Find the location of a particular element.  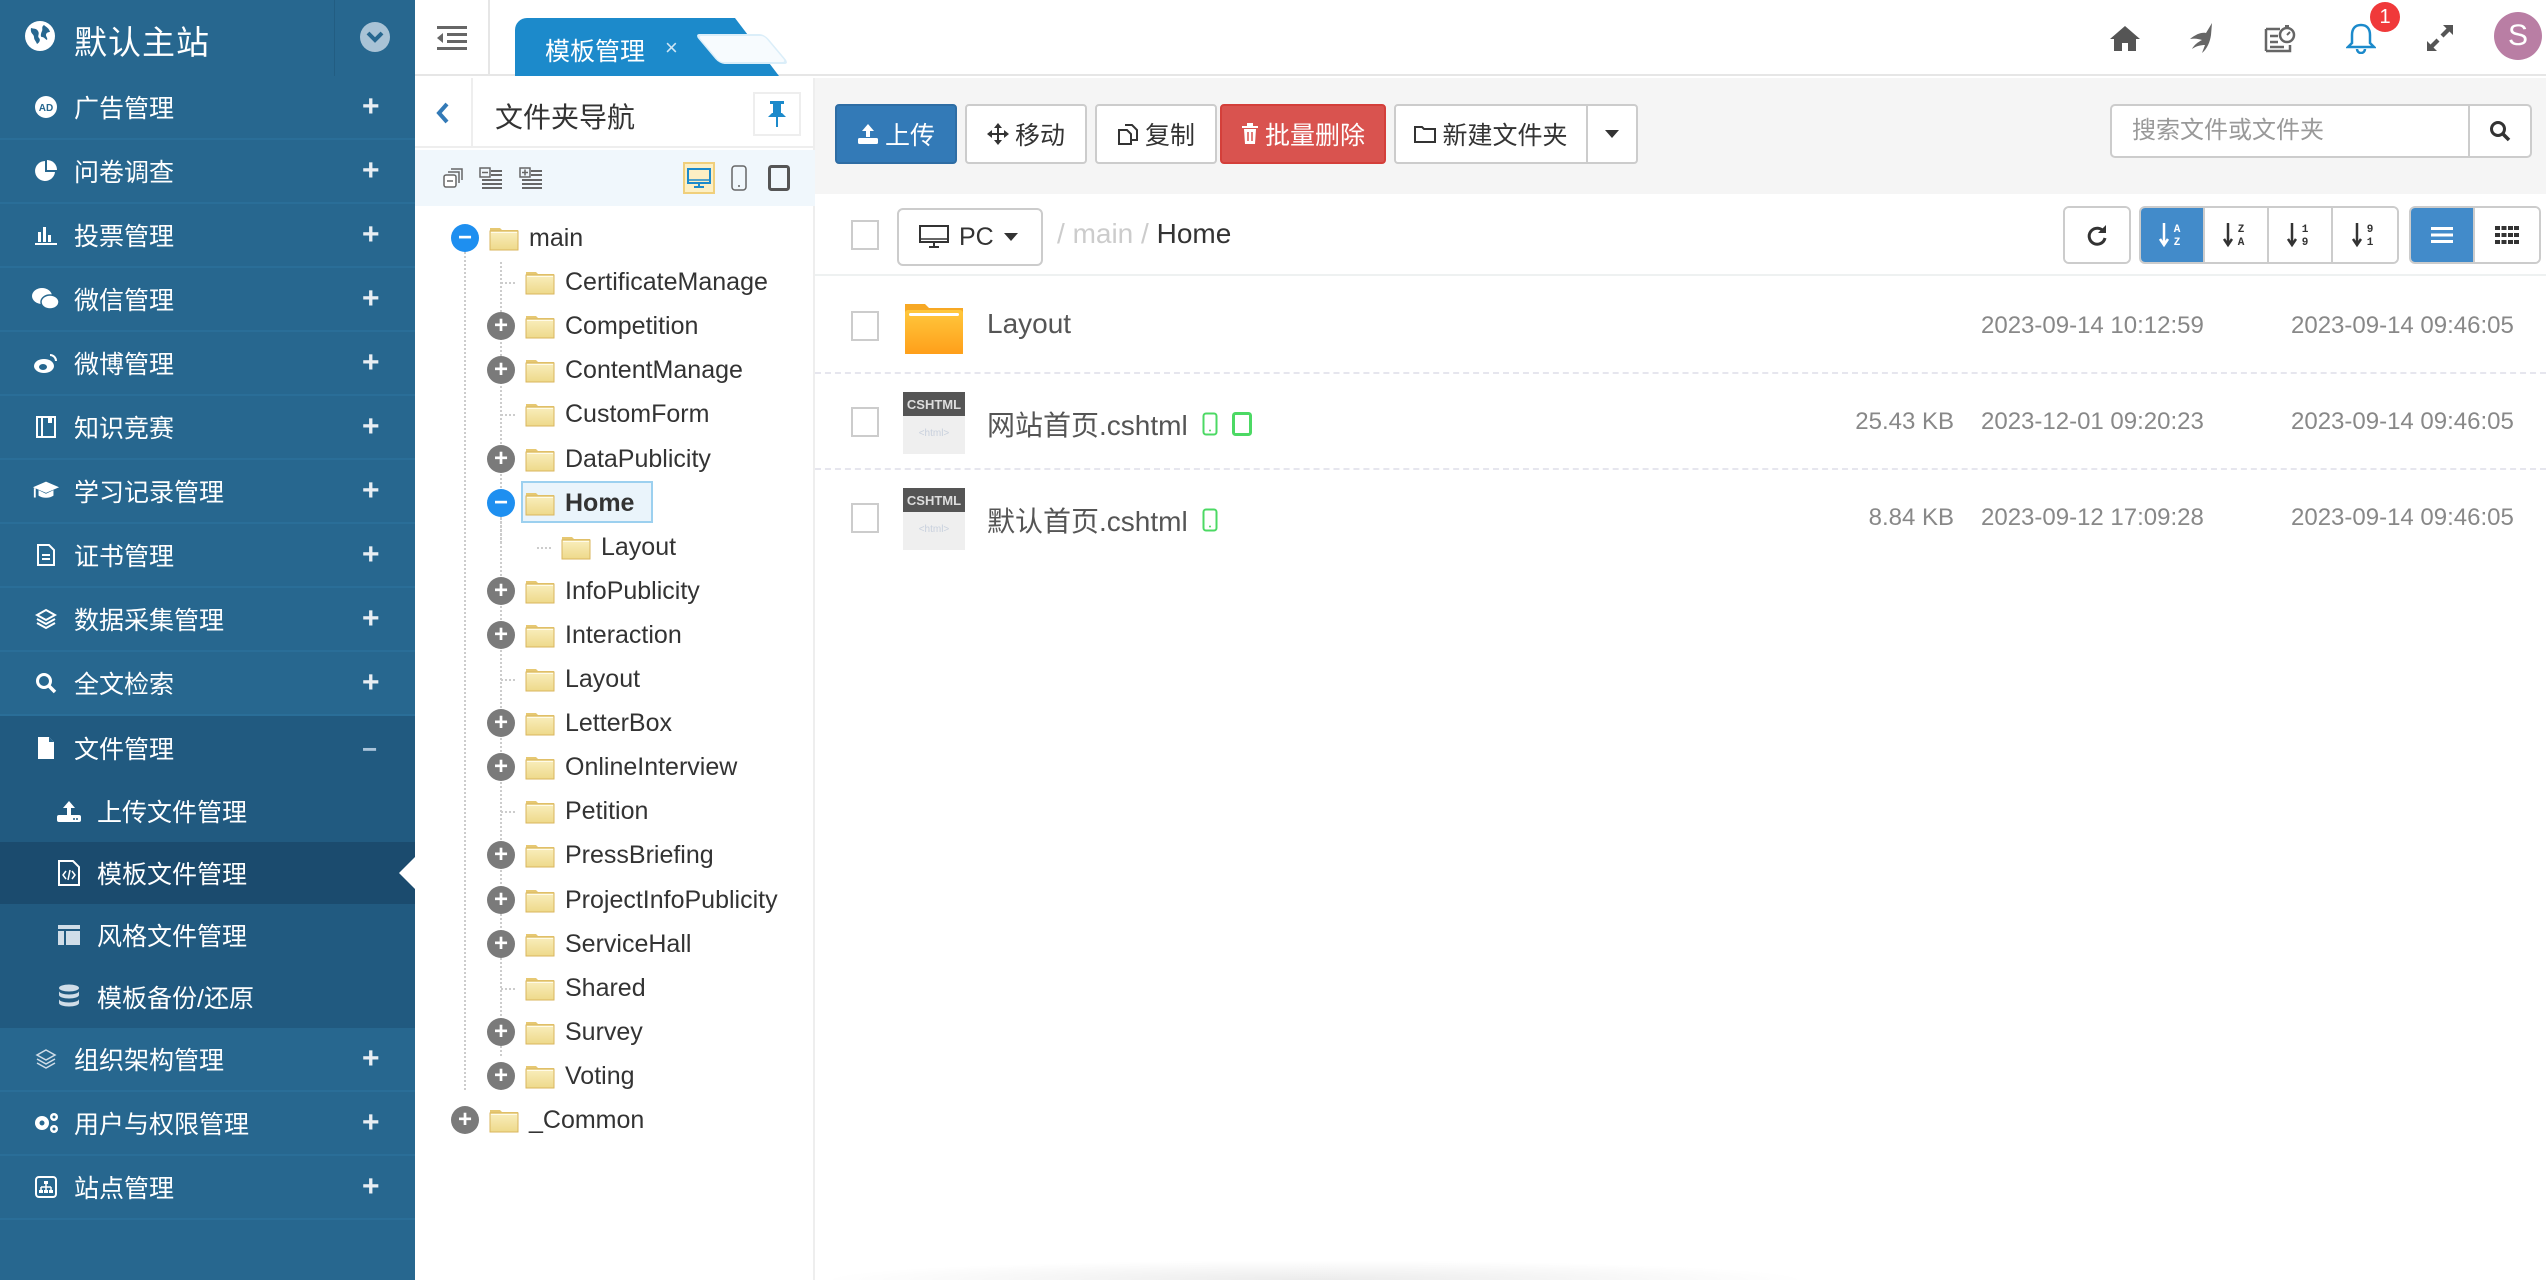

pin-button is located at coordinates (777, 114).